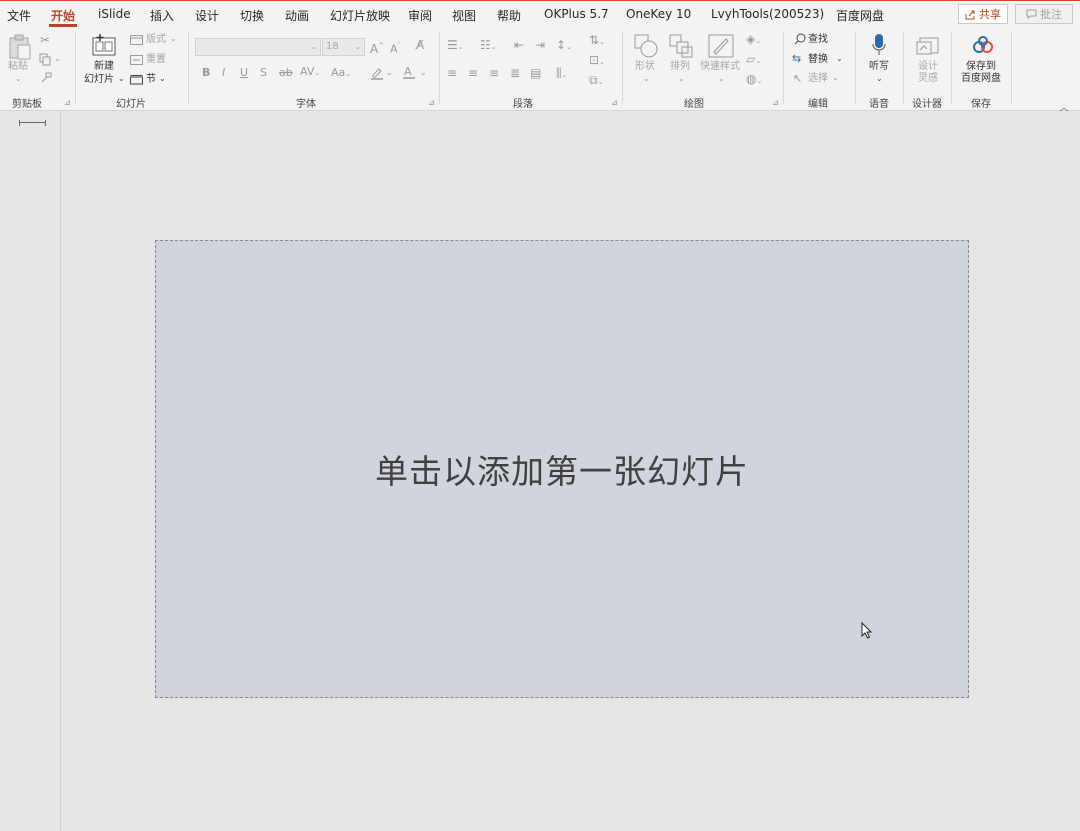  Describe the element at coordinates (535, 73) in the screenshot. I see `distributed-icon: ▤` at that location.